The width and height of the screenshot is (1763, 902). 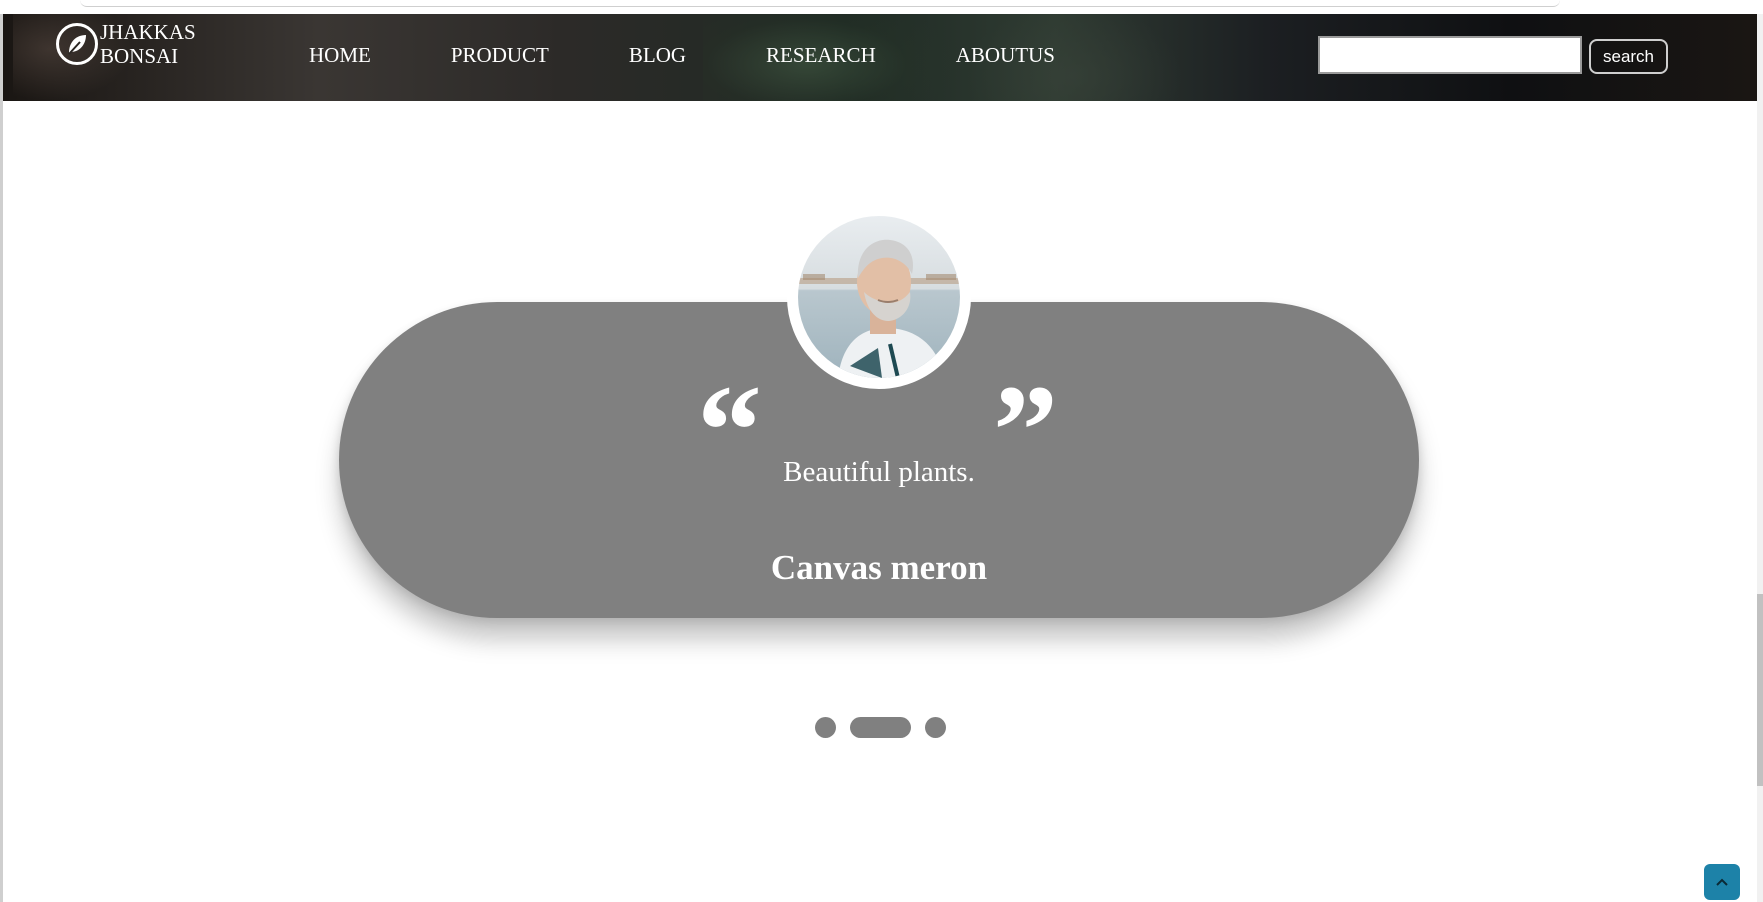 I want to click on search-button: search, so click(x=1628, y=56).